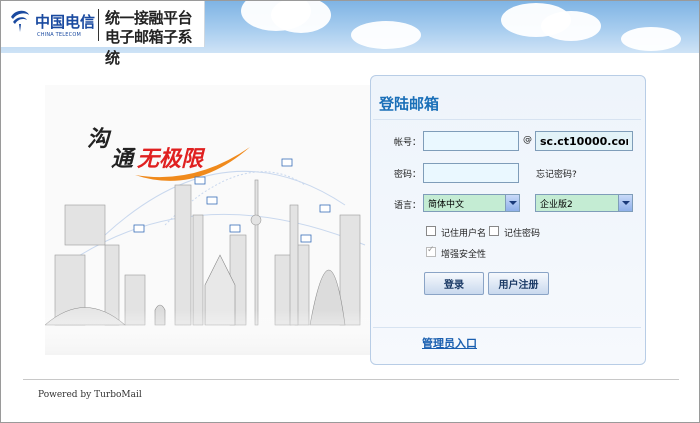 Image resolution: width=700 pixels, height=423 pixels. Describe the element at coordinates (527, 140) in the screenshot. I see `at-sign: @` at that location.